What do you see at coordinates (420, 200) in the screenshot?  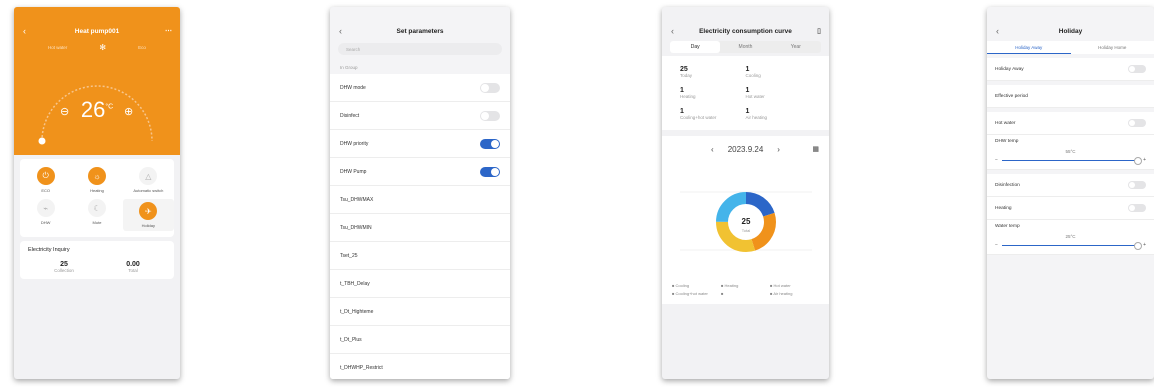 I see `parameter-row: Tsu_DHWMAX` at bounding box center [420, 200].